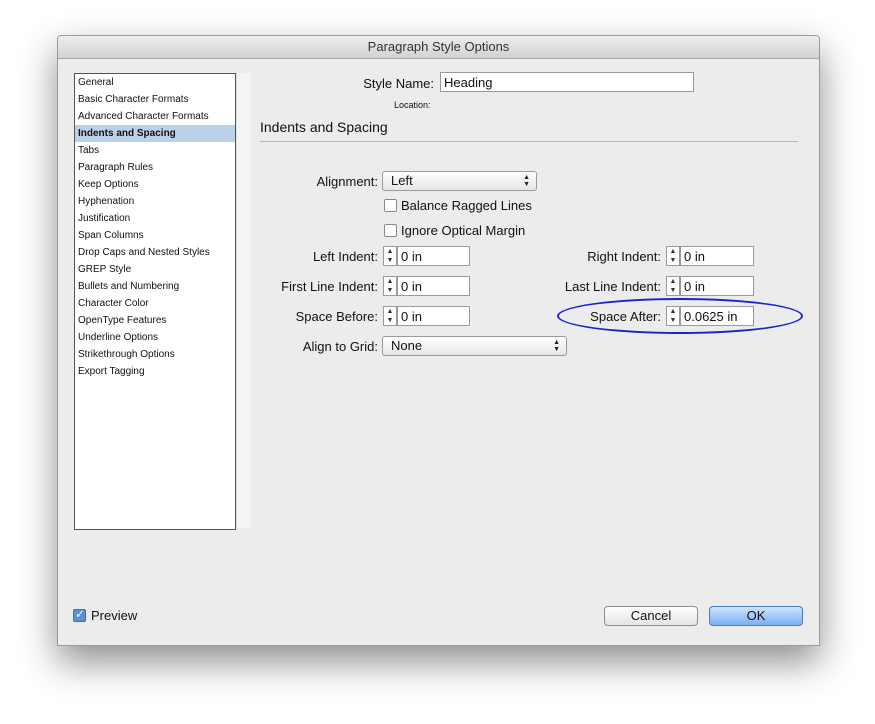 The height and width of the screenshot is (724, 875). Describe the element at coordinates (390, 205) in the screenshot. I see `balance-ragged-lines-checkbox` at that location.